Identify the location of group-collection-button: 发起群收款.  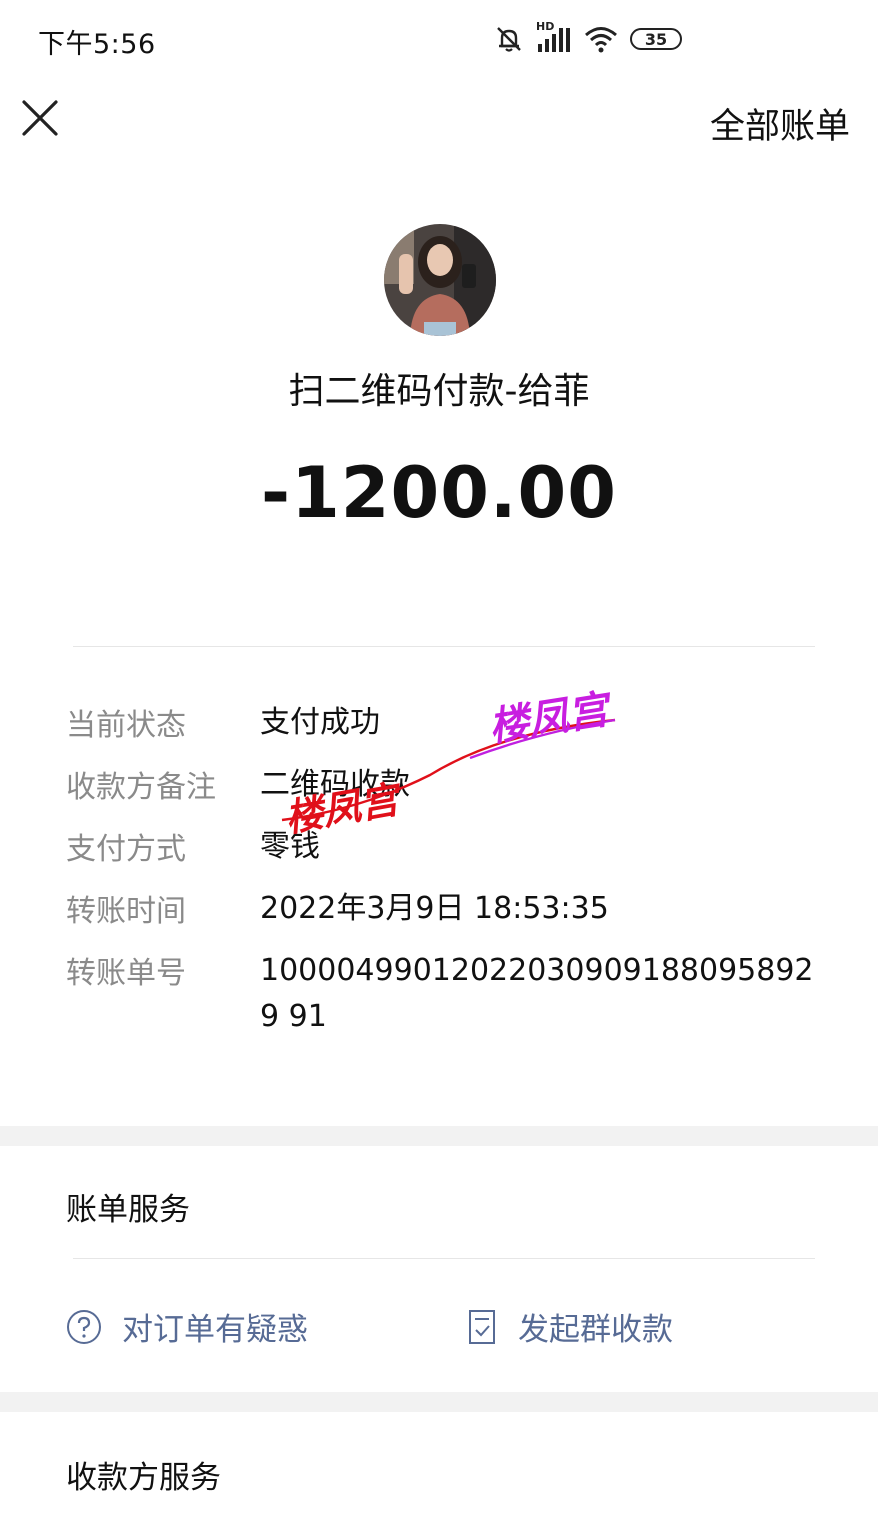
(569, 1326).